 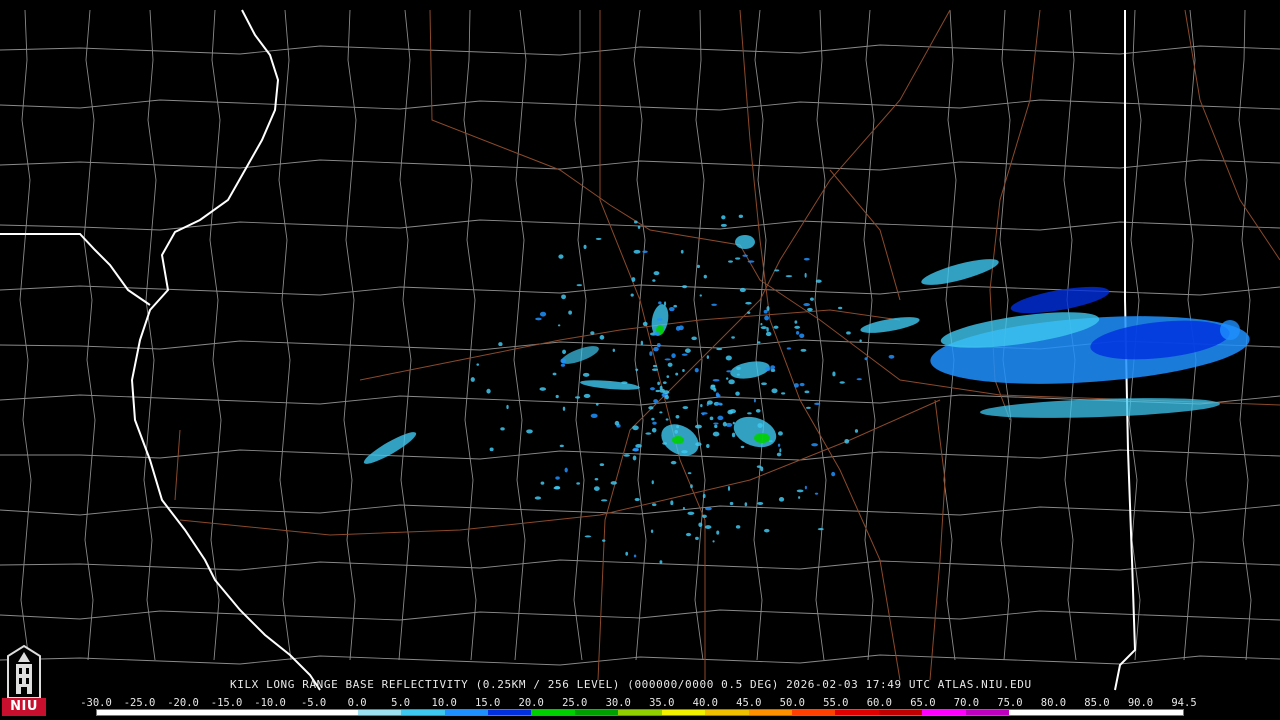 I want to click on scale-label: 0.0, so click(x=357, y=703).